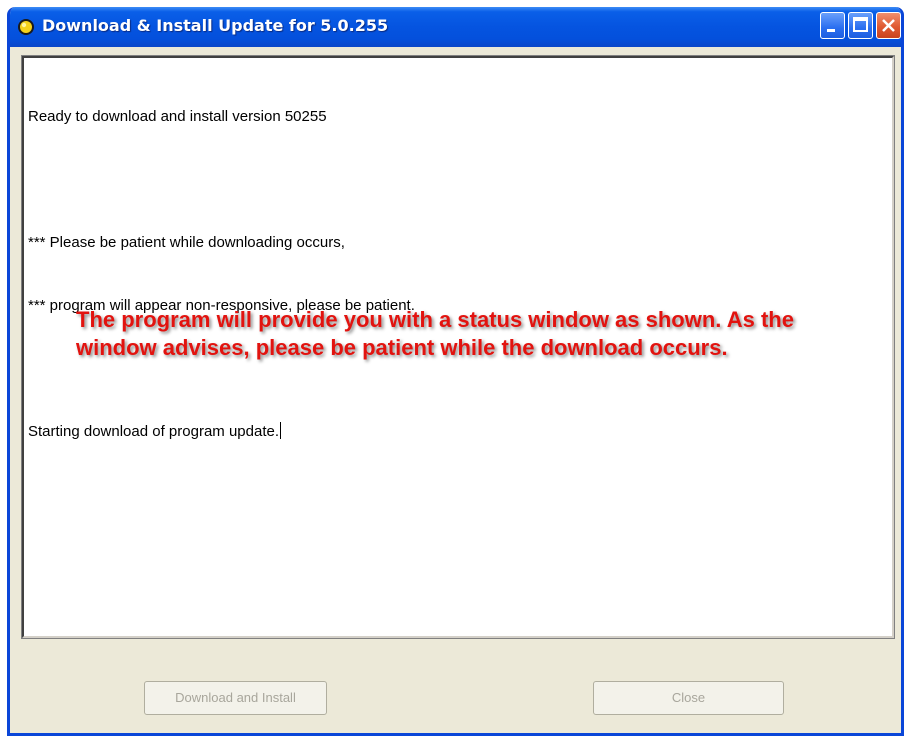  Describe the element at coordinates (221, 179) in the screenshot. I see `log-blank-line` at that location.